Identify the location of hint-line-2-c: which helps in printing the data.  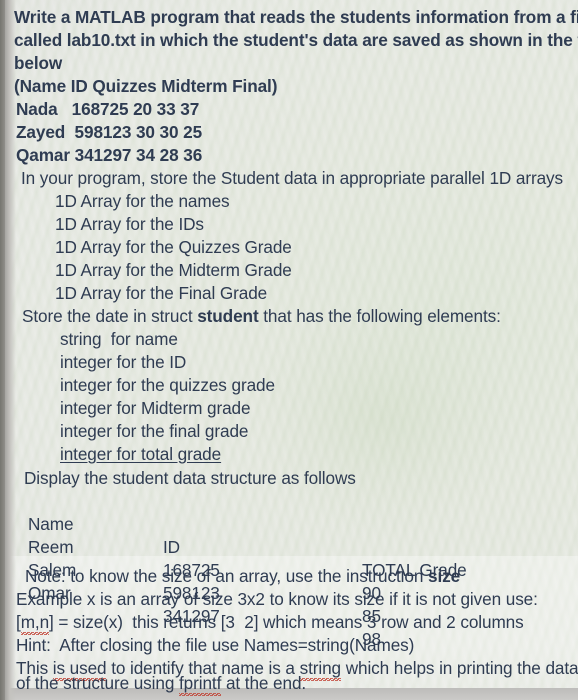
(459, 668).